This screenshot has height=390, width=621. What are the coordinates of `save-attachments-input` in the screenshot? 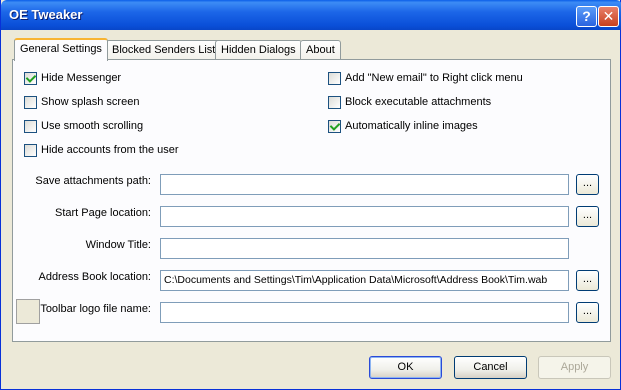 It's located at (364, 184).